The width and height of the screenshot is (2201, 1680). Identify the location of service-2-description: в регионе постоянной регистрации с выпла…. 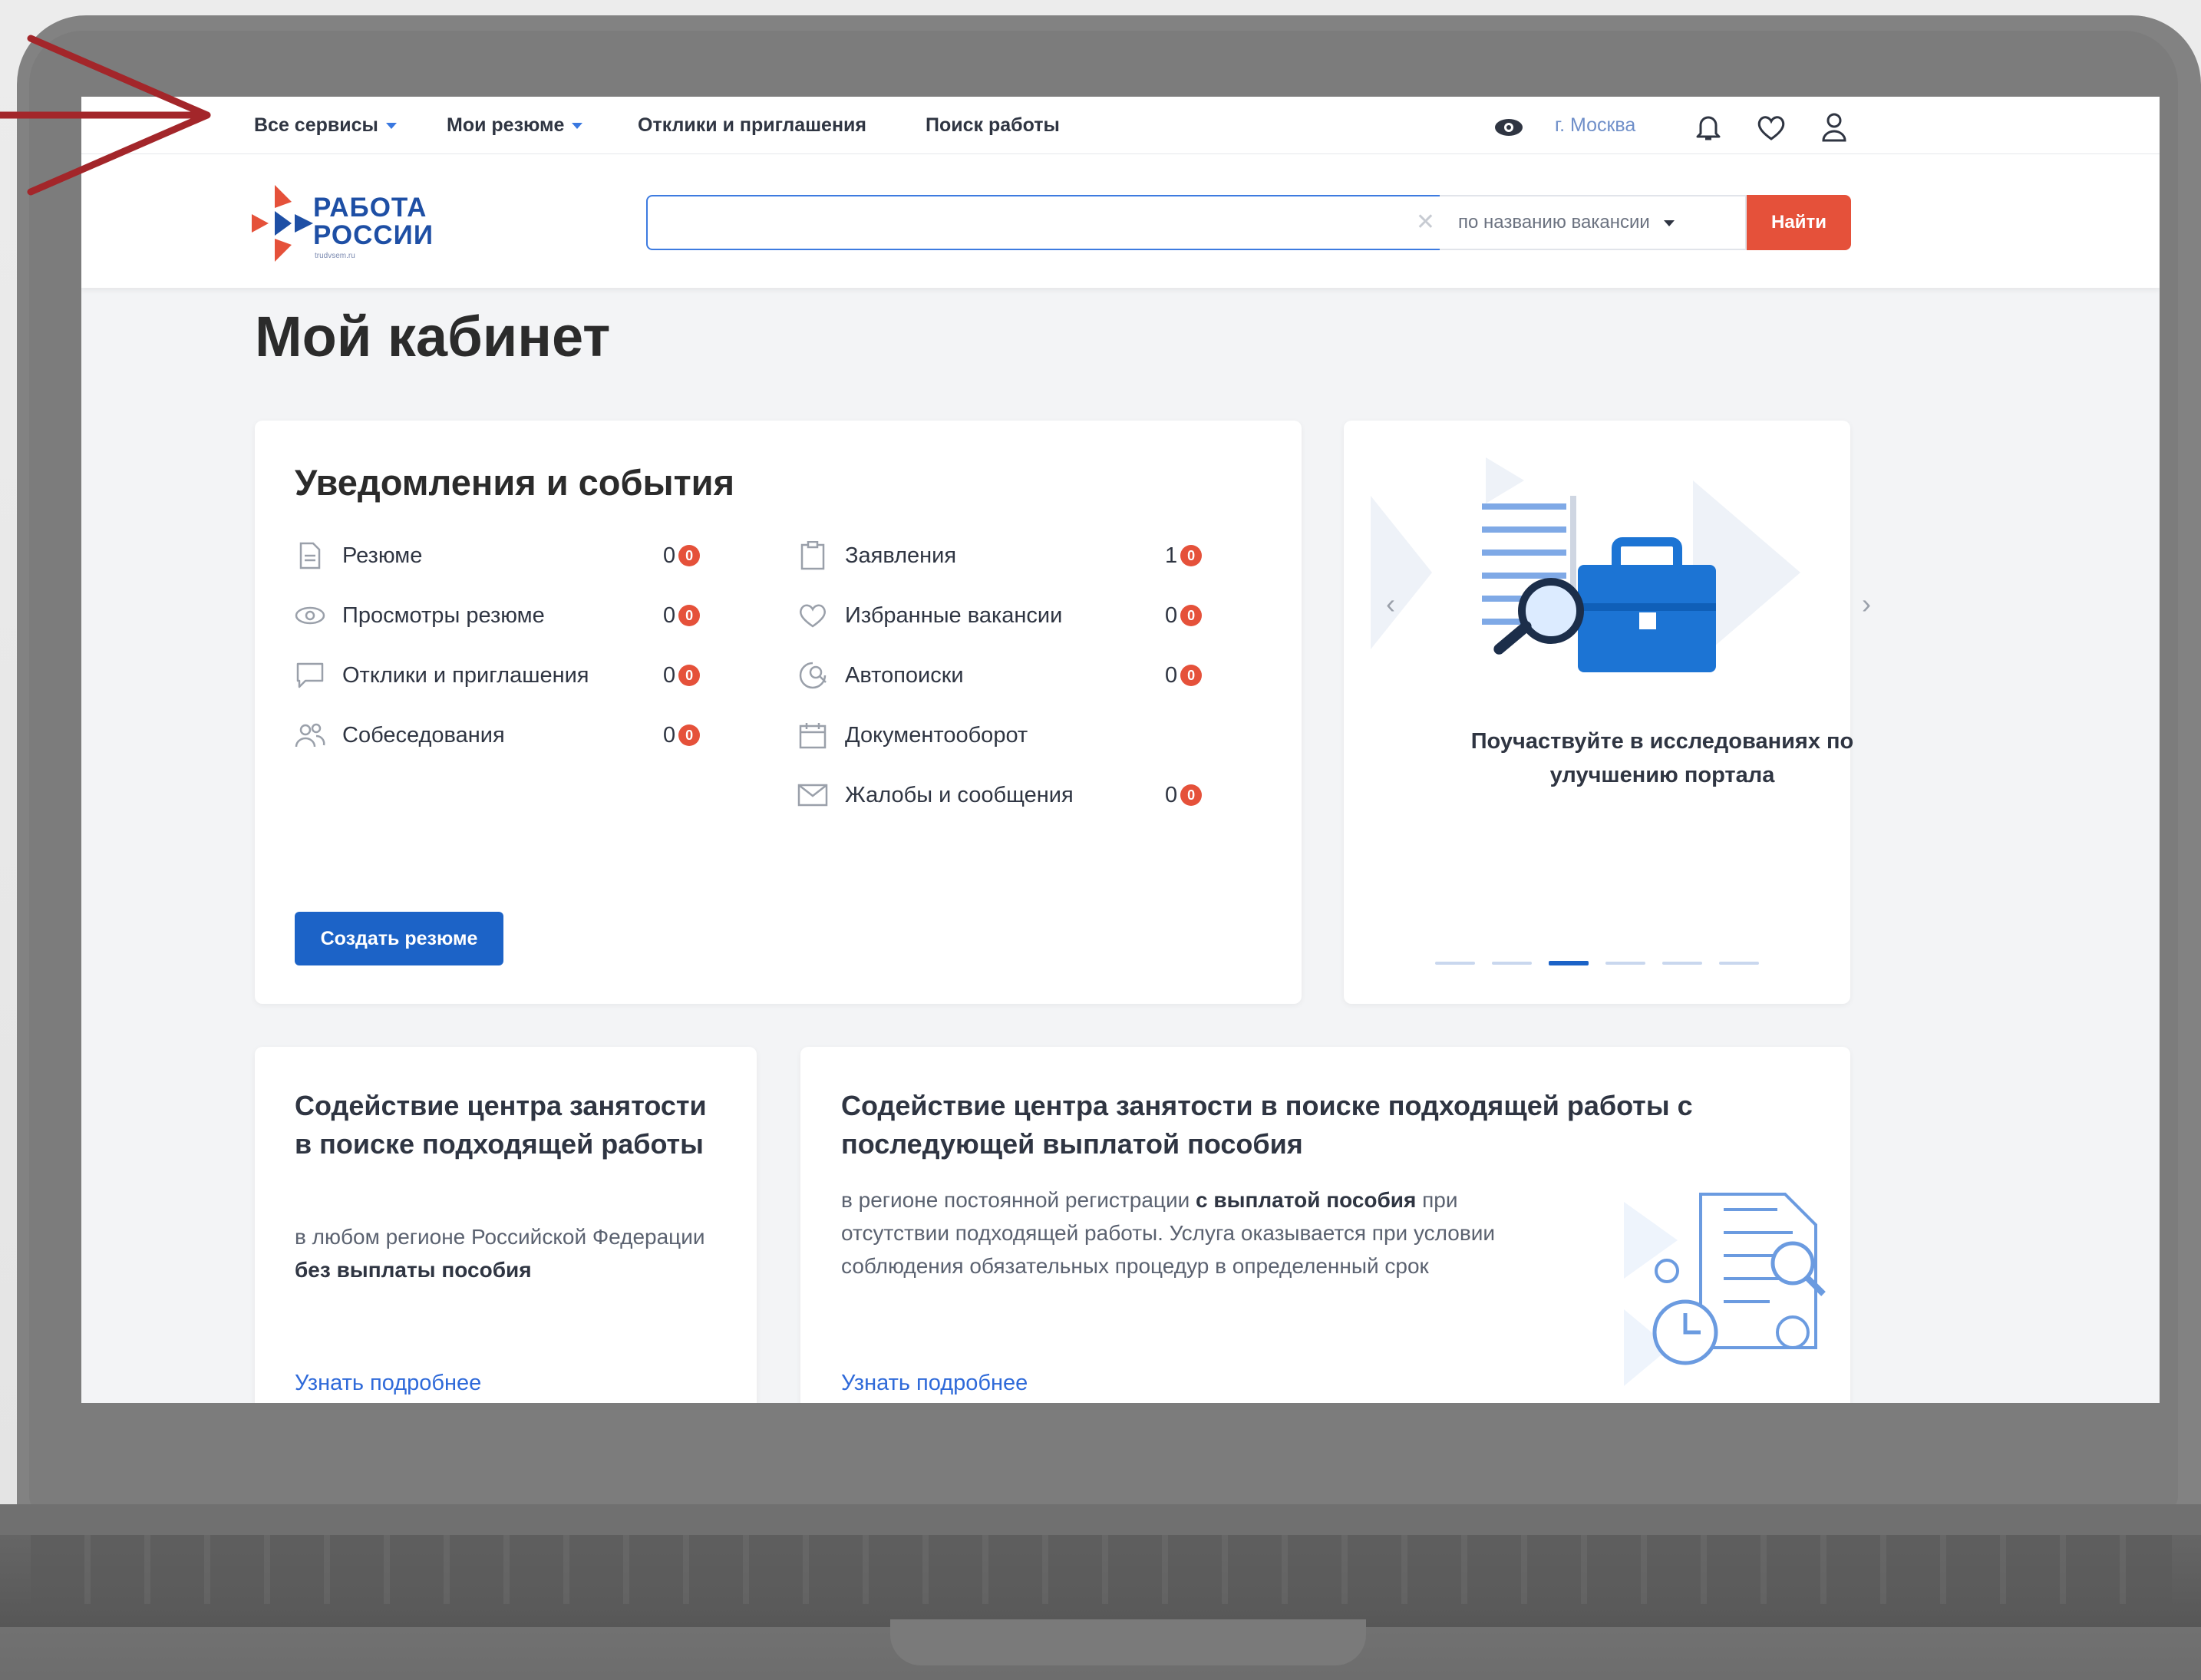
(1194, 1232).